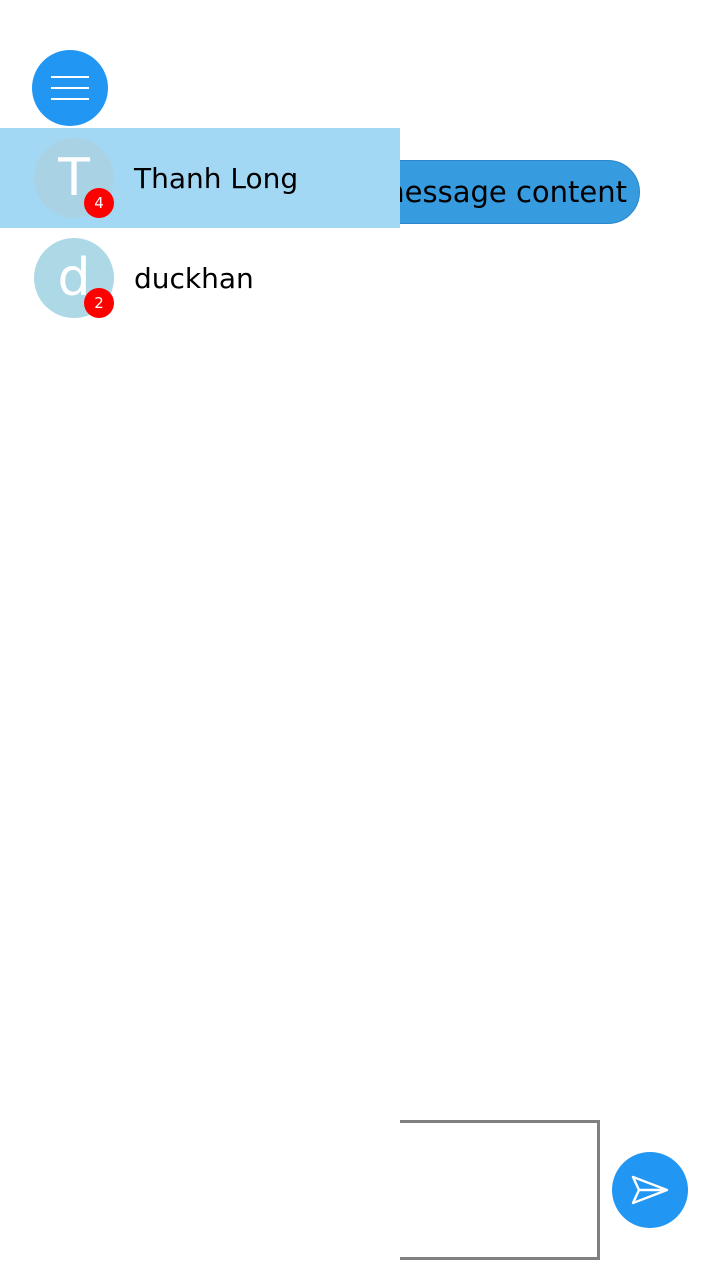 Image resolution: width=720 pixels, height=1280 pixels. Describe the element at coordinates (194, 278) in the screenshot. I see `contact-name: duckhan` at that location.